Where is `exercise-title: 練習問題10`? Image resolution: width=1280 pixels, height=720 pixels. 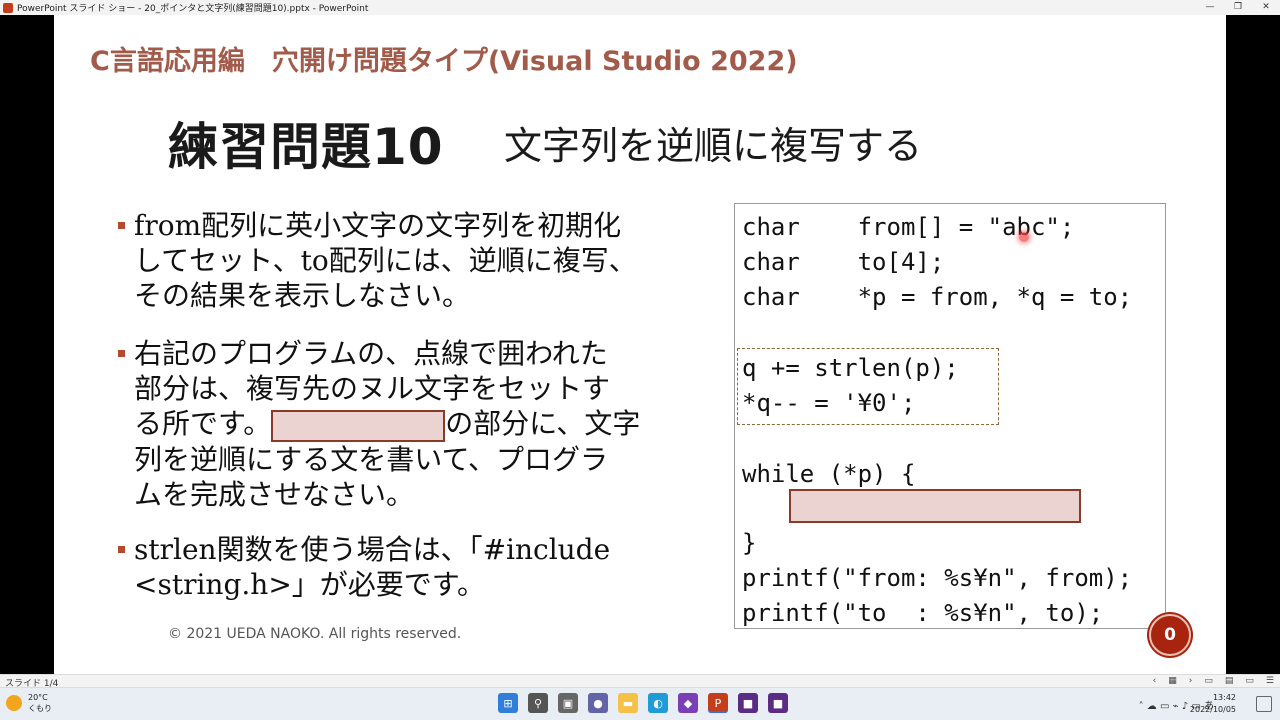 exercise-title: 練習問題10 is located at coordinates (306, 147).